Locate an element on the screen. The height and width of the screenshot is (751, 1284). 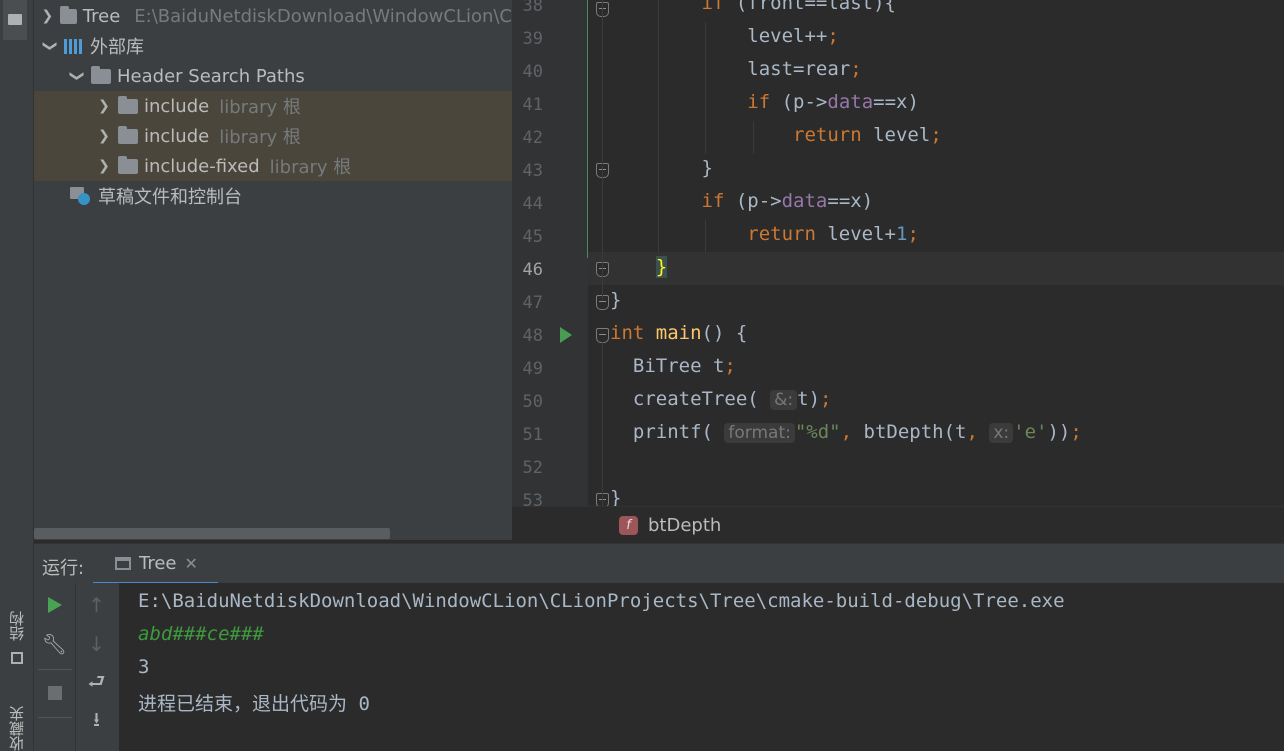
line-number: 41 is located at coordinates (532, 105).